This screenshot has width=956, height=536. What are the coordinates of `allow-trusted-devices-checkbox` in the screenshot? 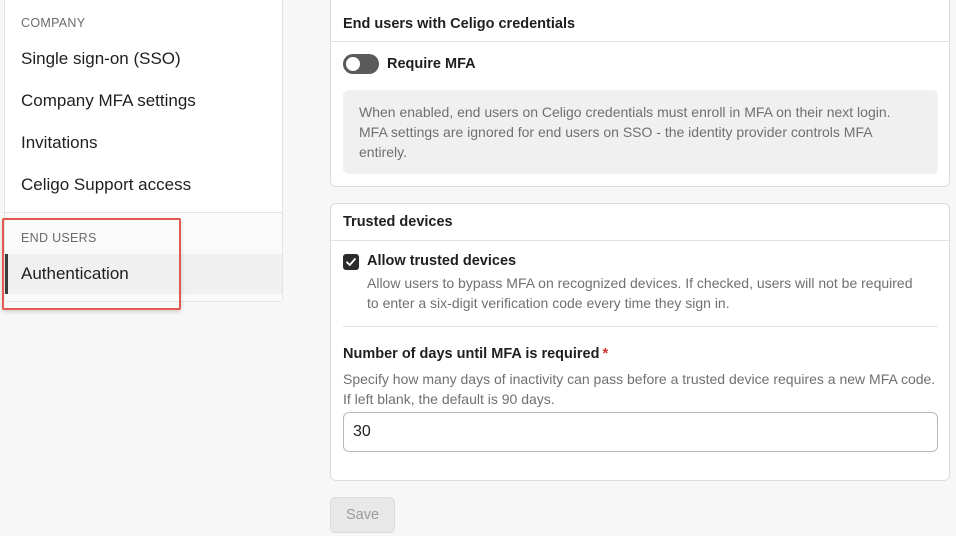 It's located at (351, 262).